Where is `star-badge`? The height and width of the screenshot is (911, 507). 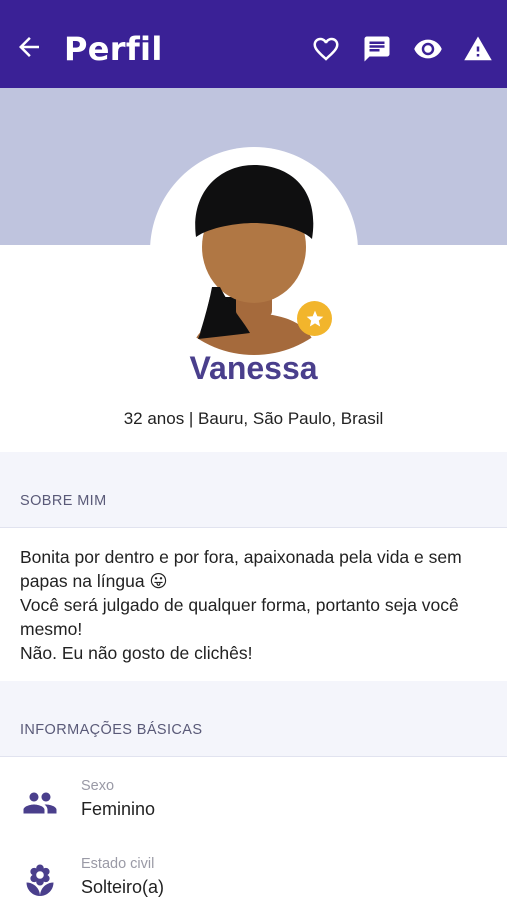 star-badge is located at coordinates (314, 318).